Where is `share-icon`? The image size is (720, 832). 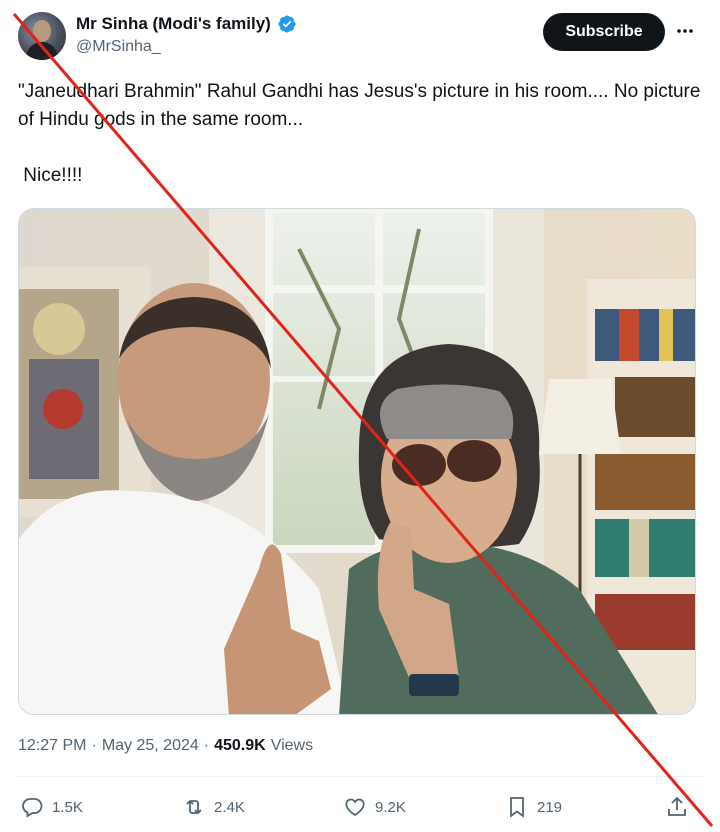 share-icon is located at coordinates (677, 807).